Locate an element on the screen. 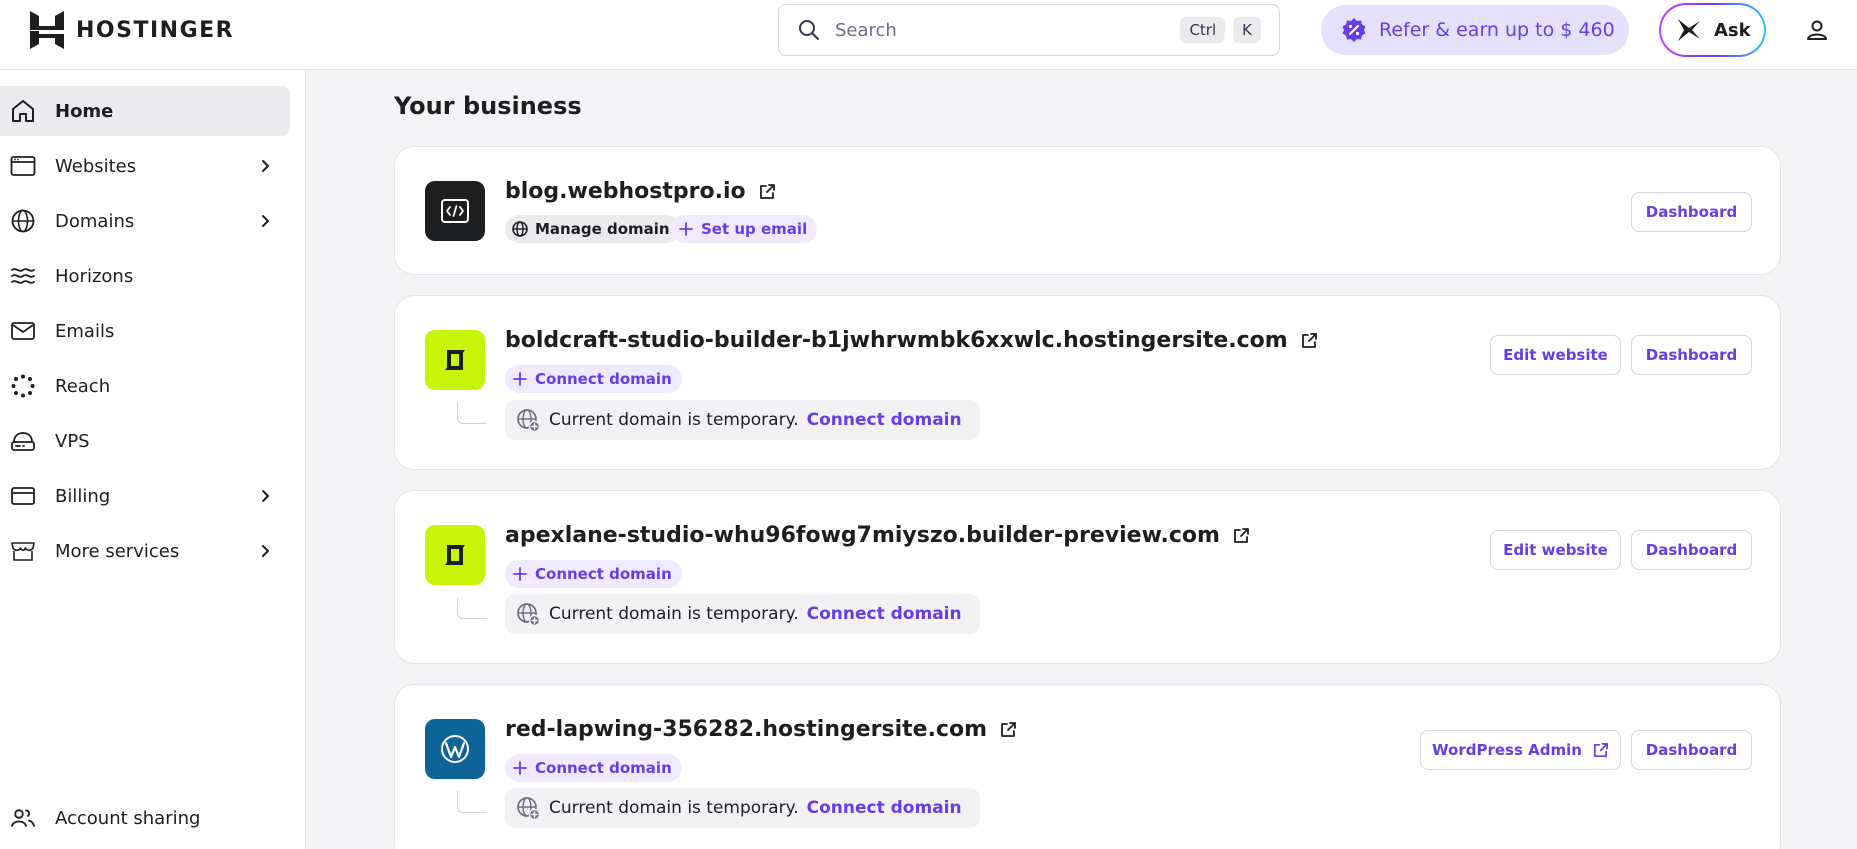  horizons-icon is located at coordinates (23, 276).